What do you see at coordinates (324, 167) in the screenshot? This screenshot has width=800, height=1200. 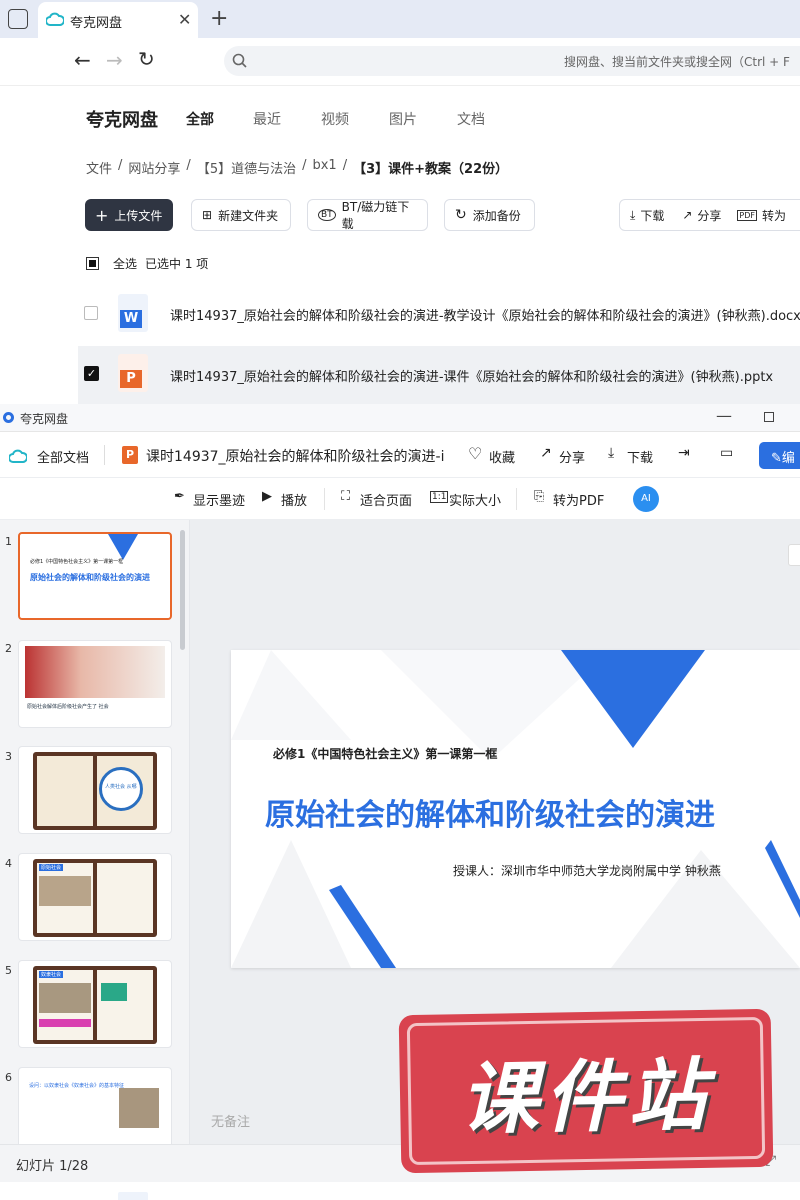 I see `breadcrumb-item: bx1` at bounding box center [324, 167].